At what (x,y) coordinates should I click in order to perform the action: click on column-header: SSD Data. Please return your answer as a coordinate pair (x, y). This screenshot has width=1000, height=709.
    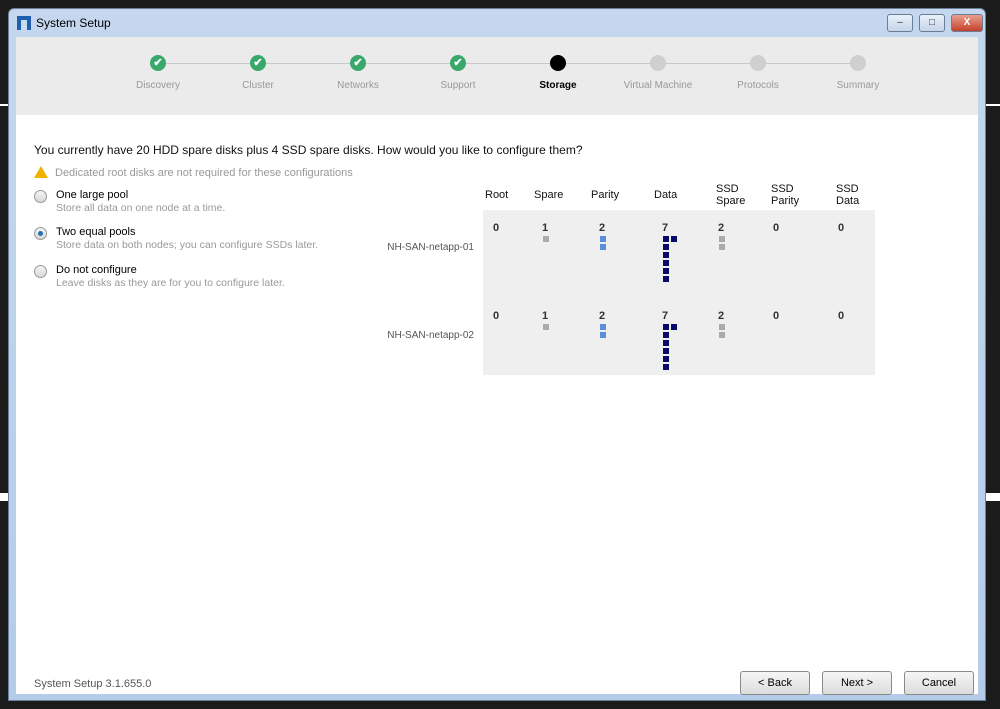
    Looking at the image, I should click on (848, 195).